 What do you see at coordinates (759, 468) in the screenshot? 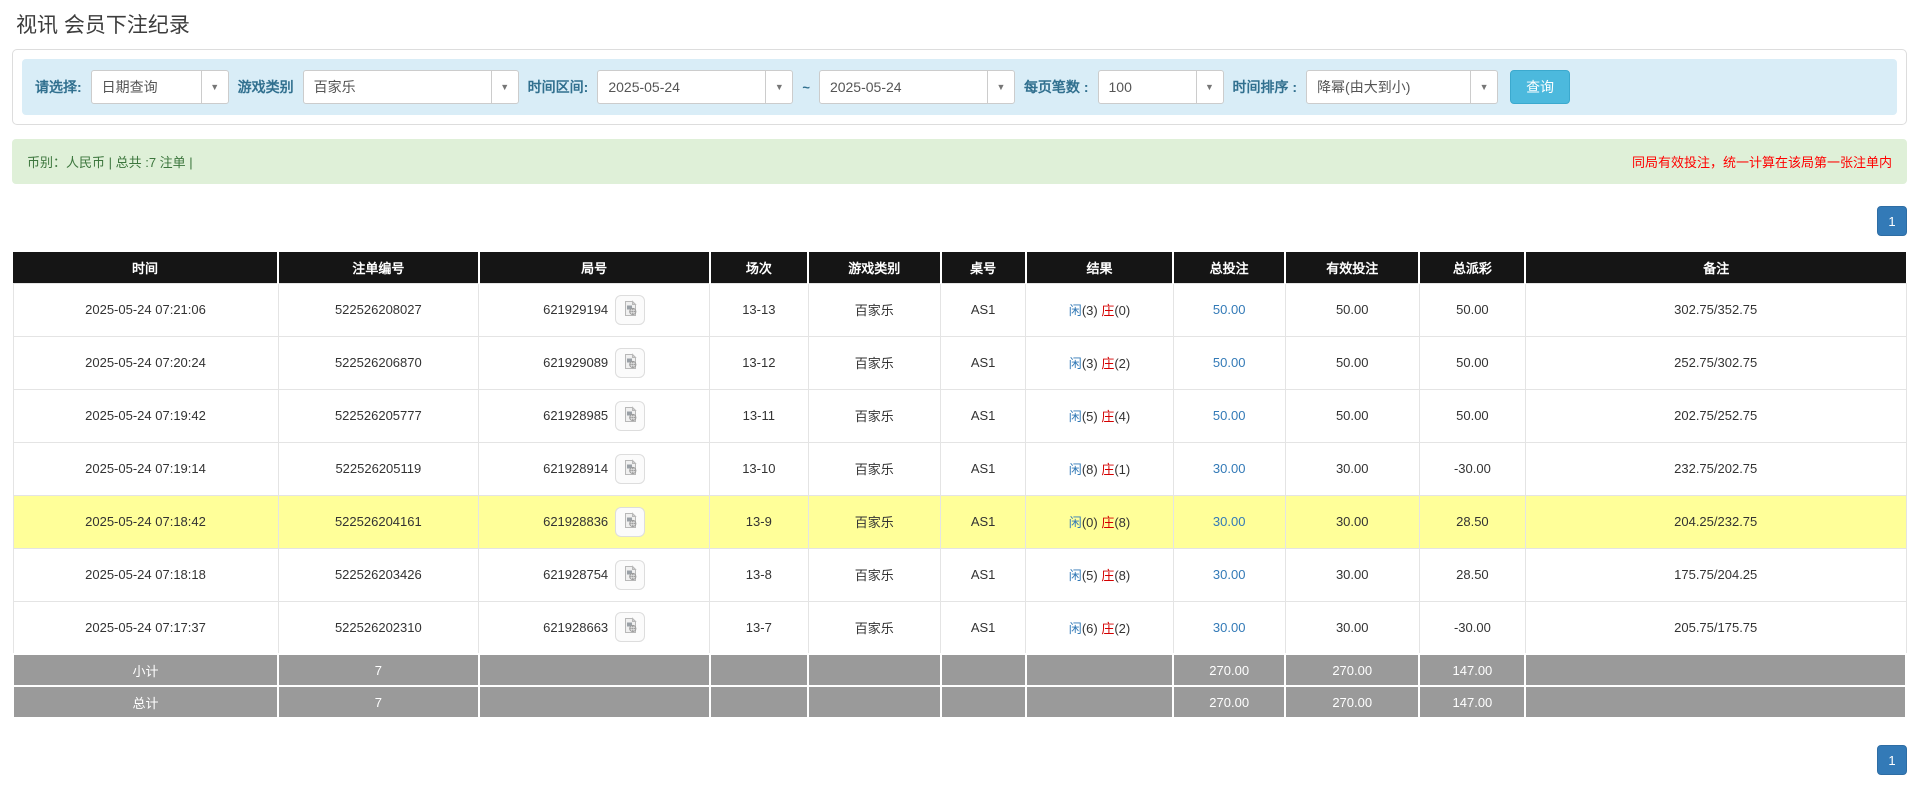
I see `cell-session: 13-10` at bounding box center [759, 468].